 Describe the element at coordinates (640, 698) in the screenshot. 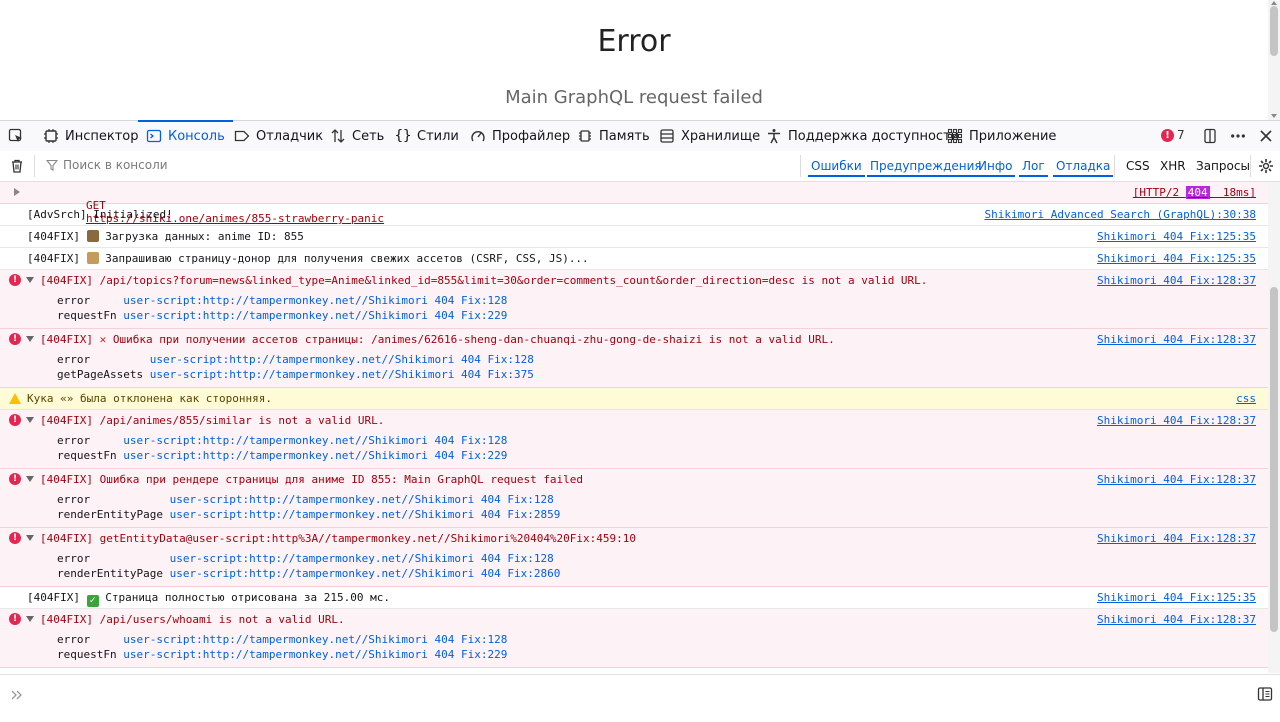

I see `console-input` at that location.